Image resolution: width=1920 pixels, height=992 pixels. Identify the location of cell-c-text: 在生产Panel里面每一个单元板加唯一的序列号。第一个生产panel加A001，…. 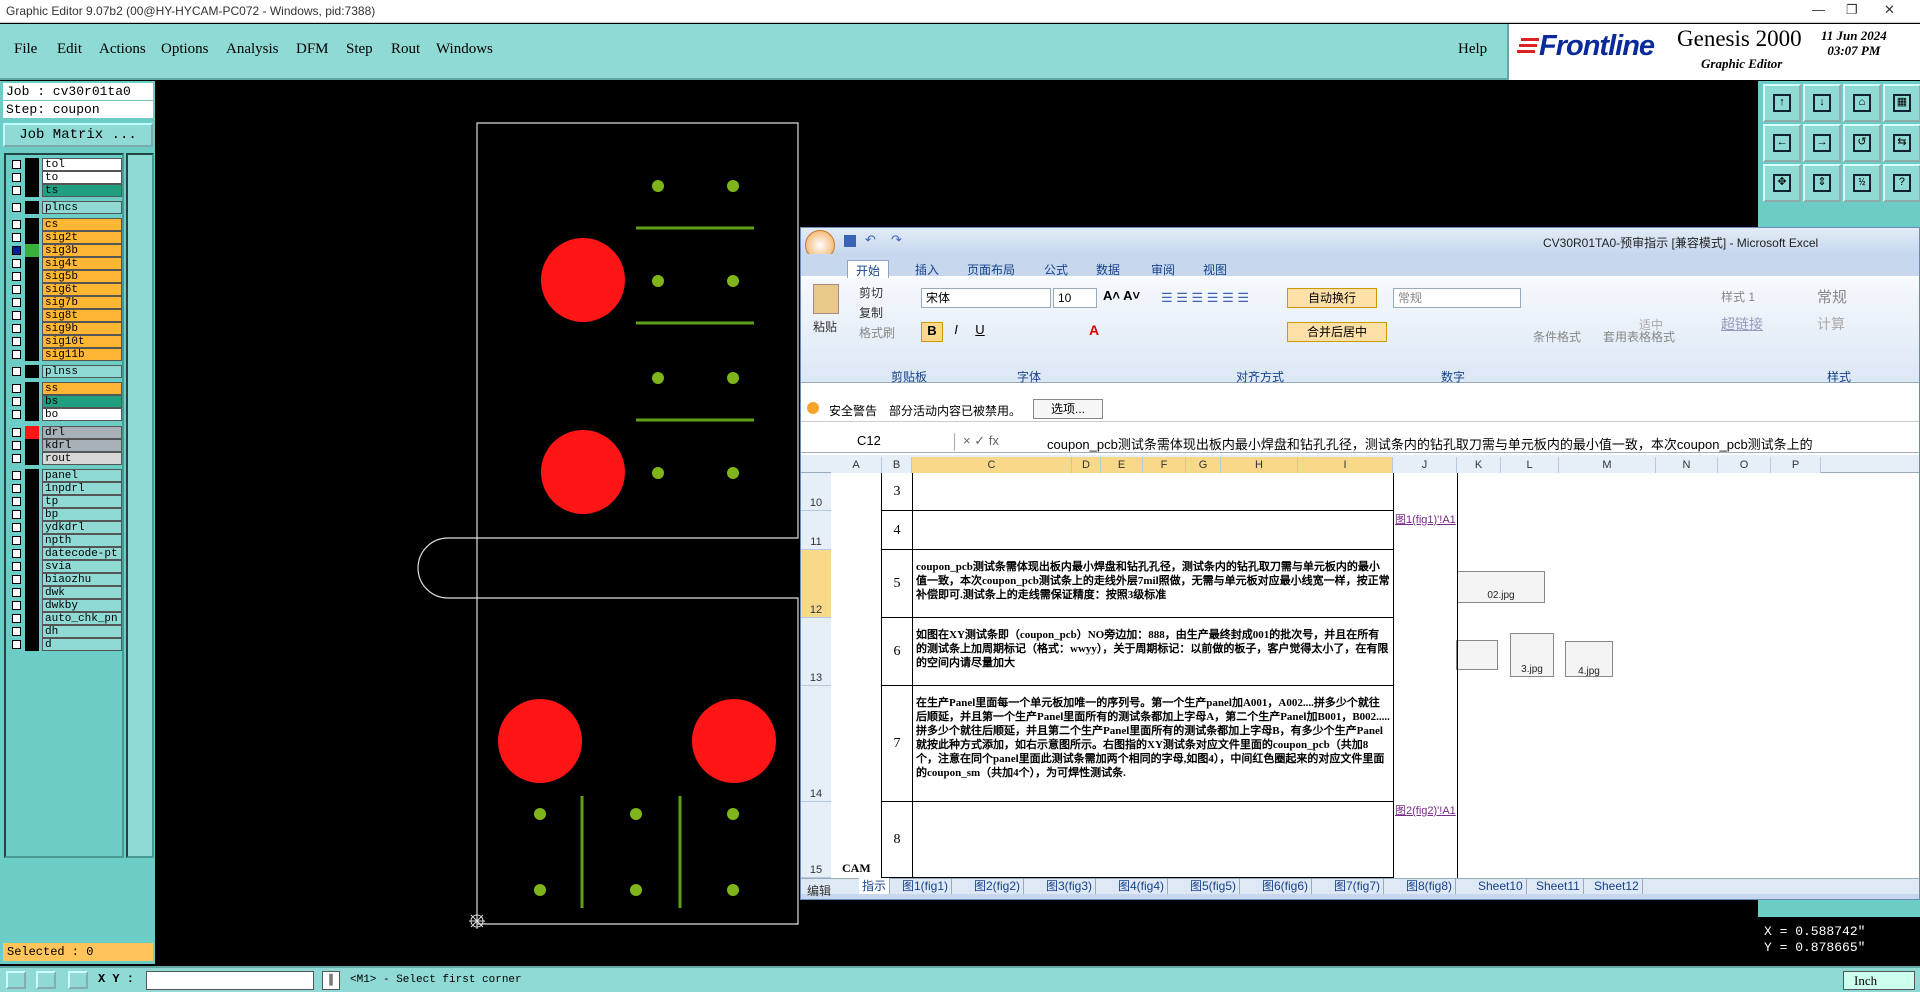
(1153, 738).